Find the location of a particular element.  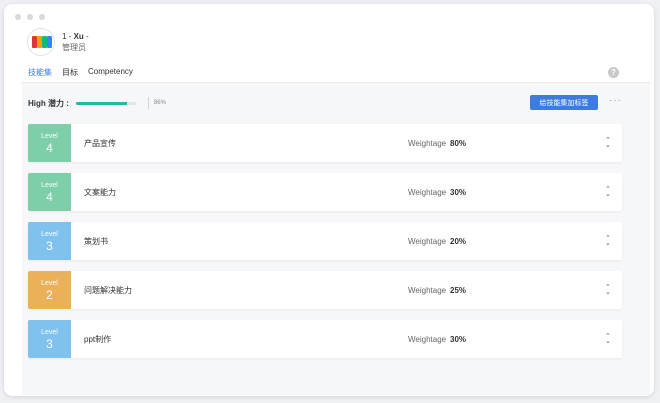

skill-name: 产品宣传 is located at coordinates (100, 143).